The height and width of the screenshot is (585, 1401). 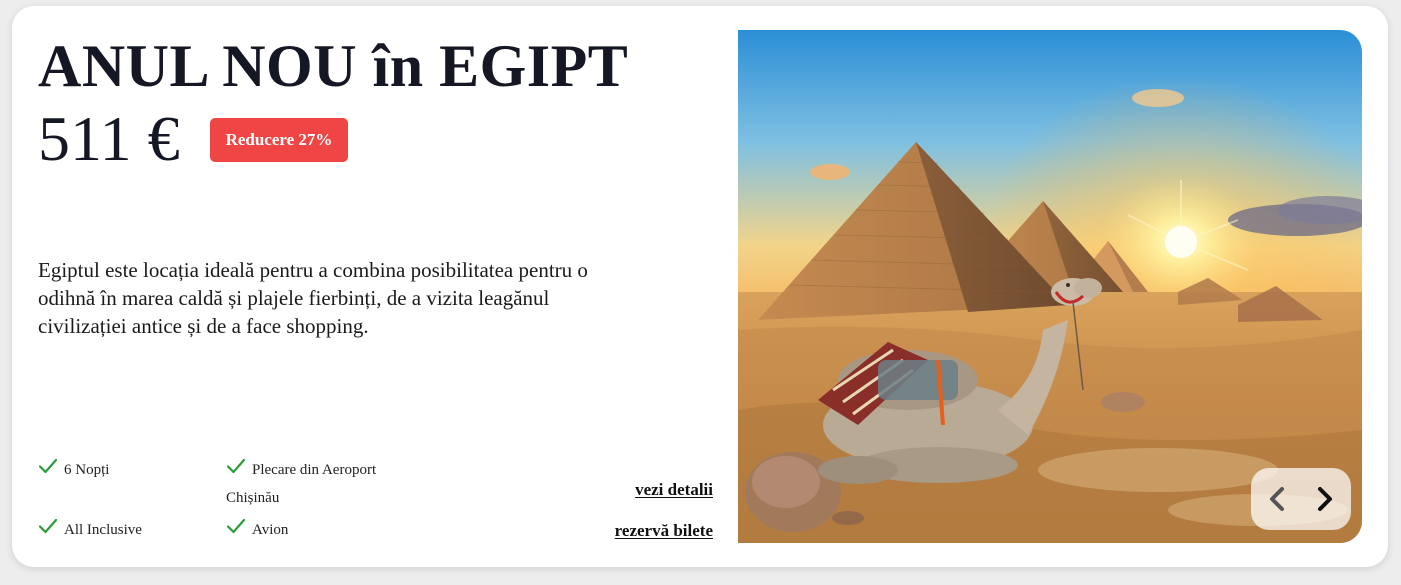 What do you see at coordinates (87, 470) in the screenshot?
I see `feature-nights-label: 6 Nopți` at bounding box center [87, 470].